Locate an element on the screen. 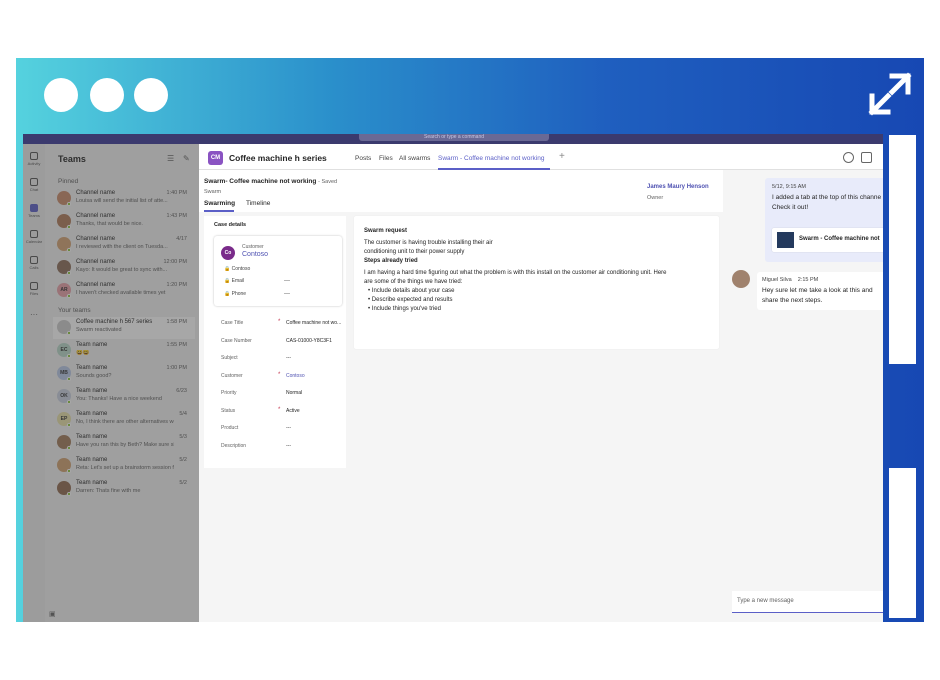  request-bullet: • Include things you've tried is located at coordinates (404, 309).